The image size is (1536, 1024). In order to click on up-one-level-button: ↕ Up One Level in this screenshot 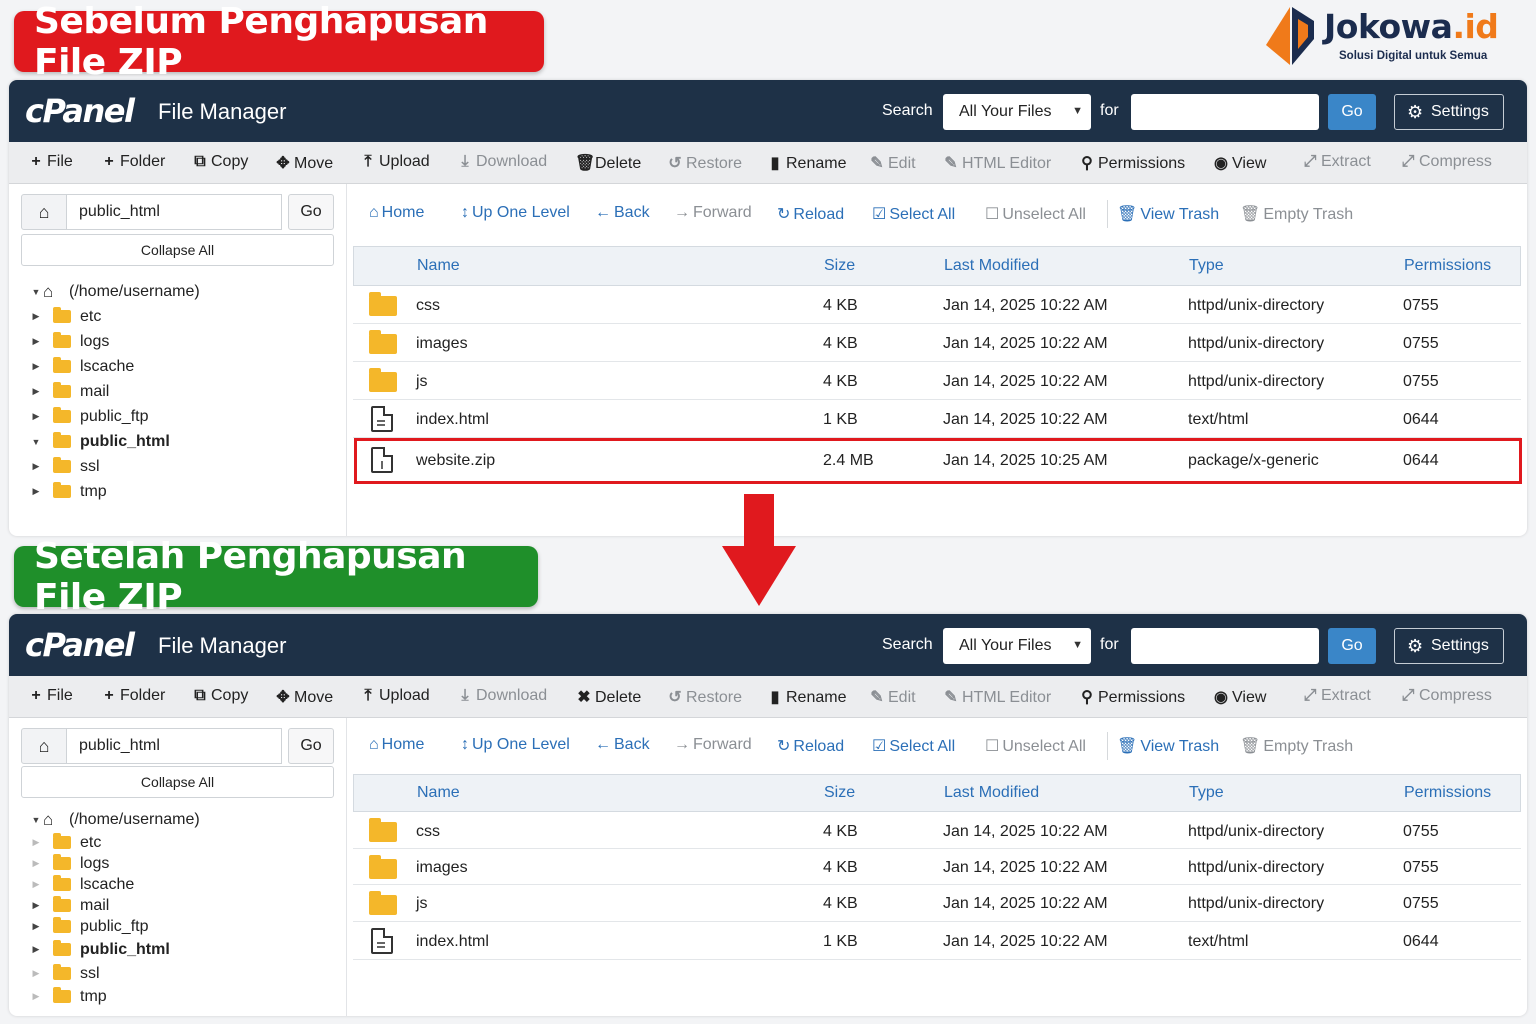, I will do `click(515, 745)`.